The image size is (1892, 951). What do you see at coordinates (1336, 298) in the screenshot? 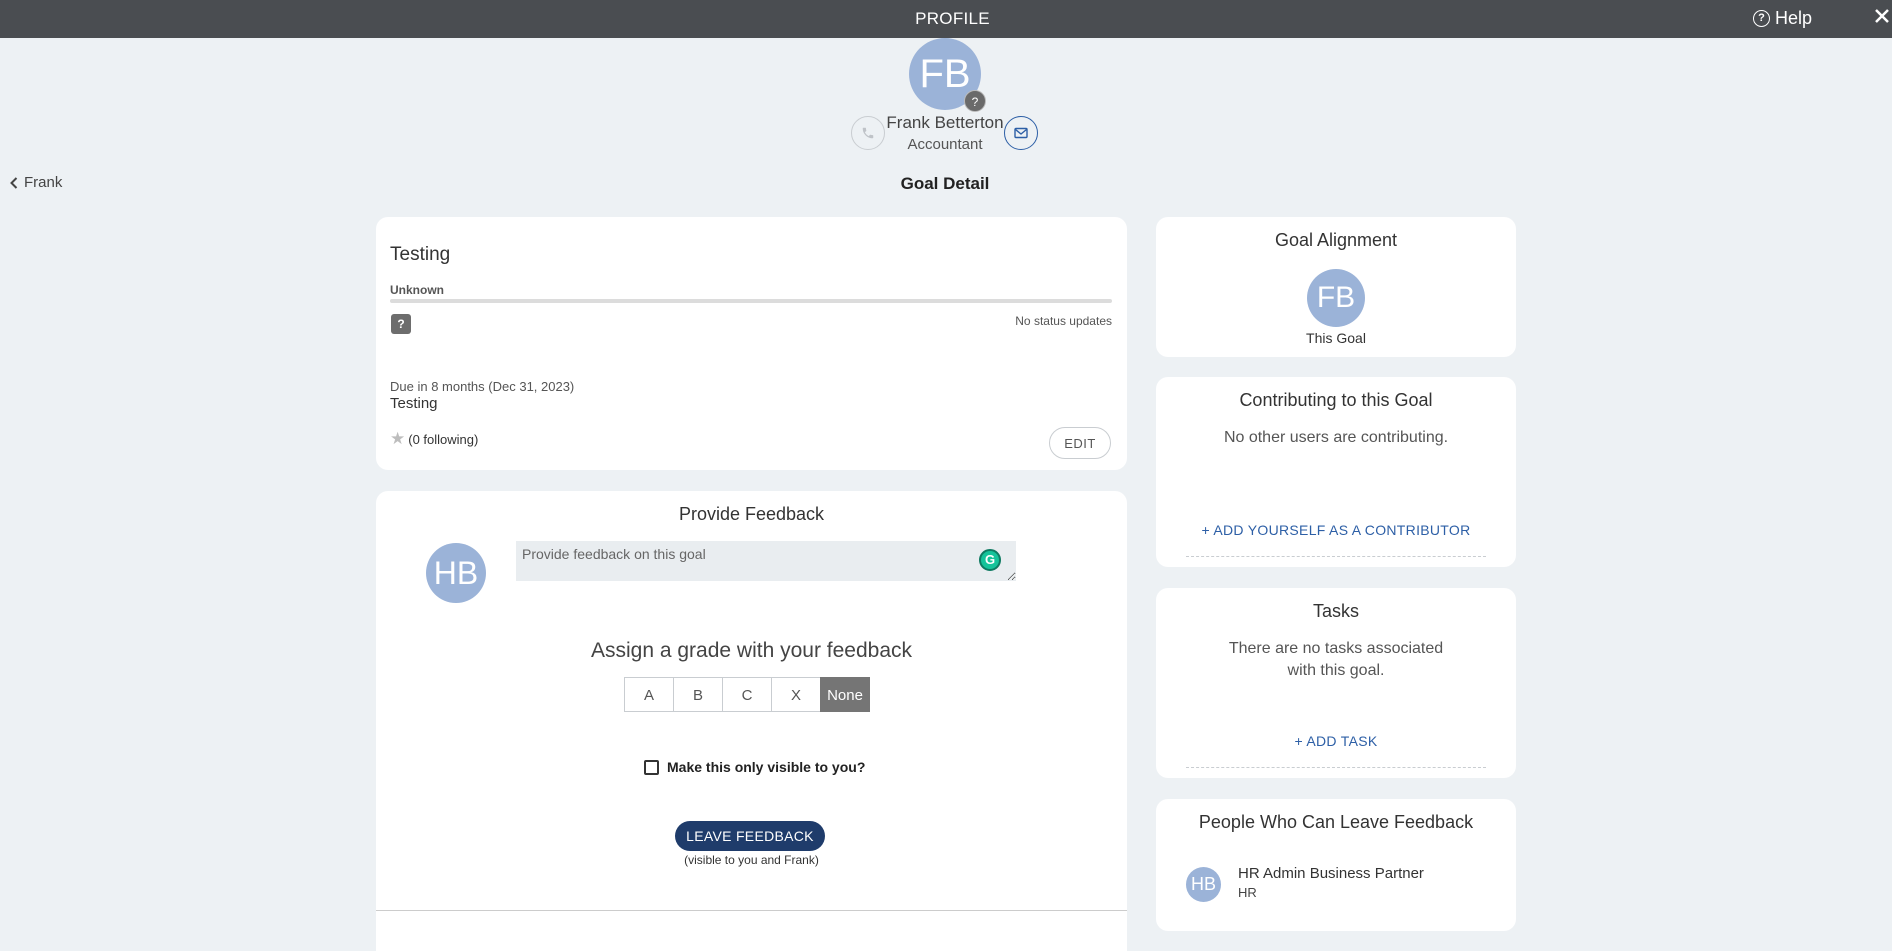
I see `alignment-avatar: FB` at bounding box center [1336, 298].